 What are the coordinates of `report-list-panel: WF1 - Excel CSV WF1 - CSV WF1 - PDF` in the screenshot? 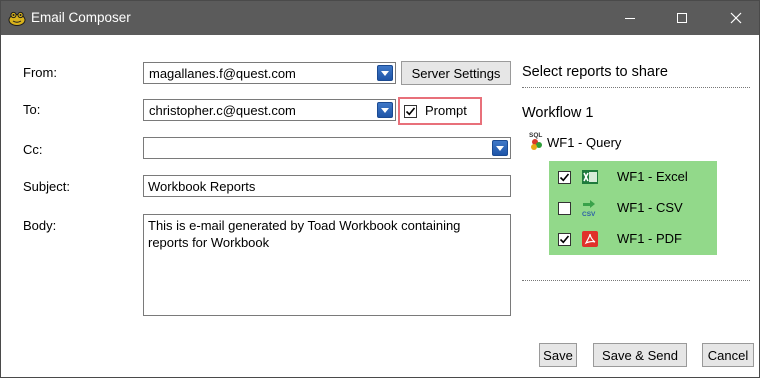 It's located at (633, 208).